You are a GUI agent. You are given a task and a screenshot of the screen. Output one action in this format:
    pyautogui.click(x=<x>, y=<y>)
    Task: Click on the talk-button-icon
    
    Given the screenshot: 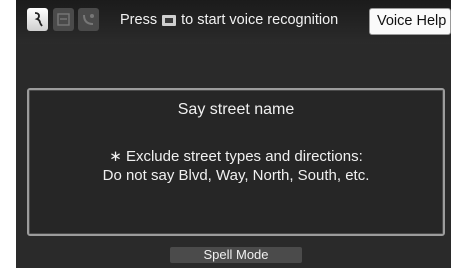 What is the action you would take?
    pyautogui.click(x=169, y=20)
    